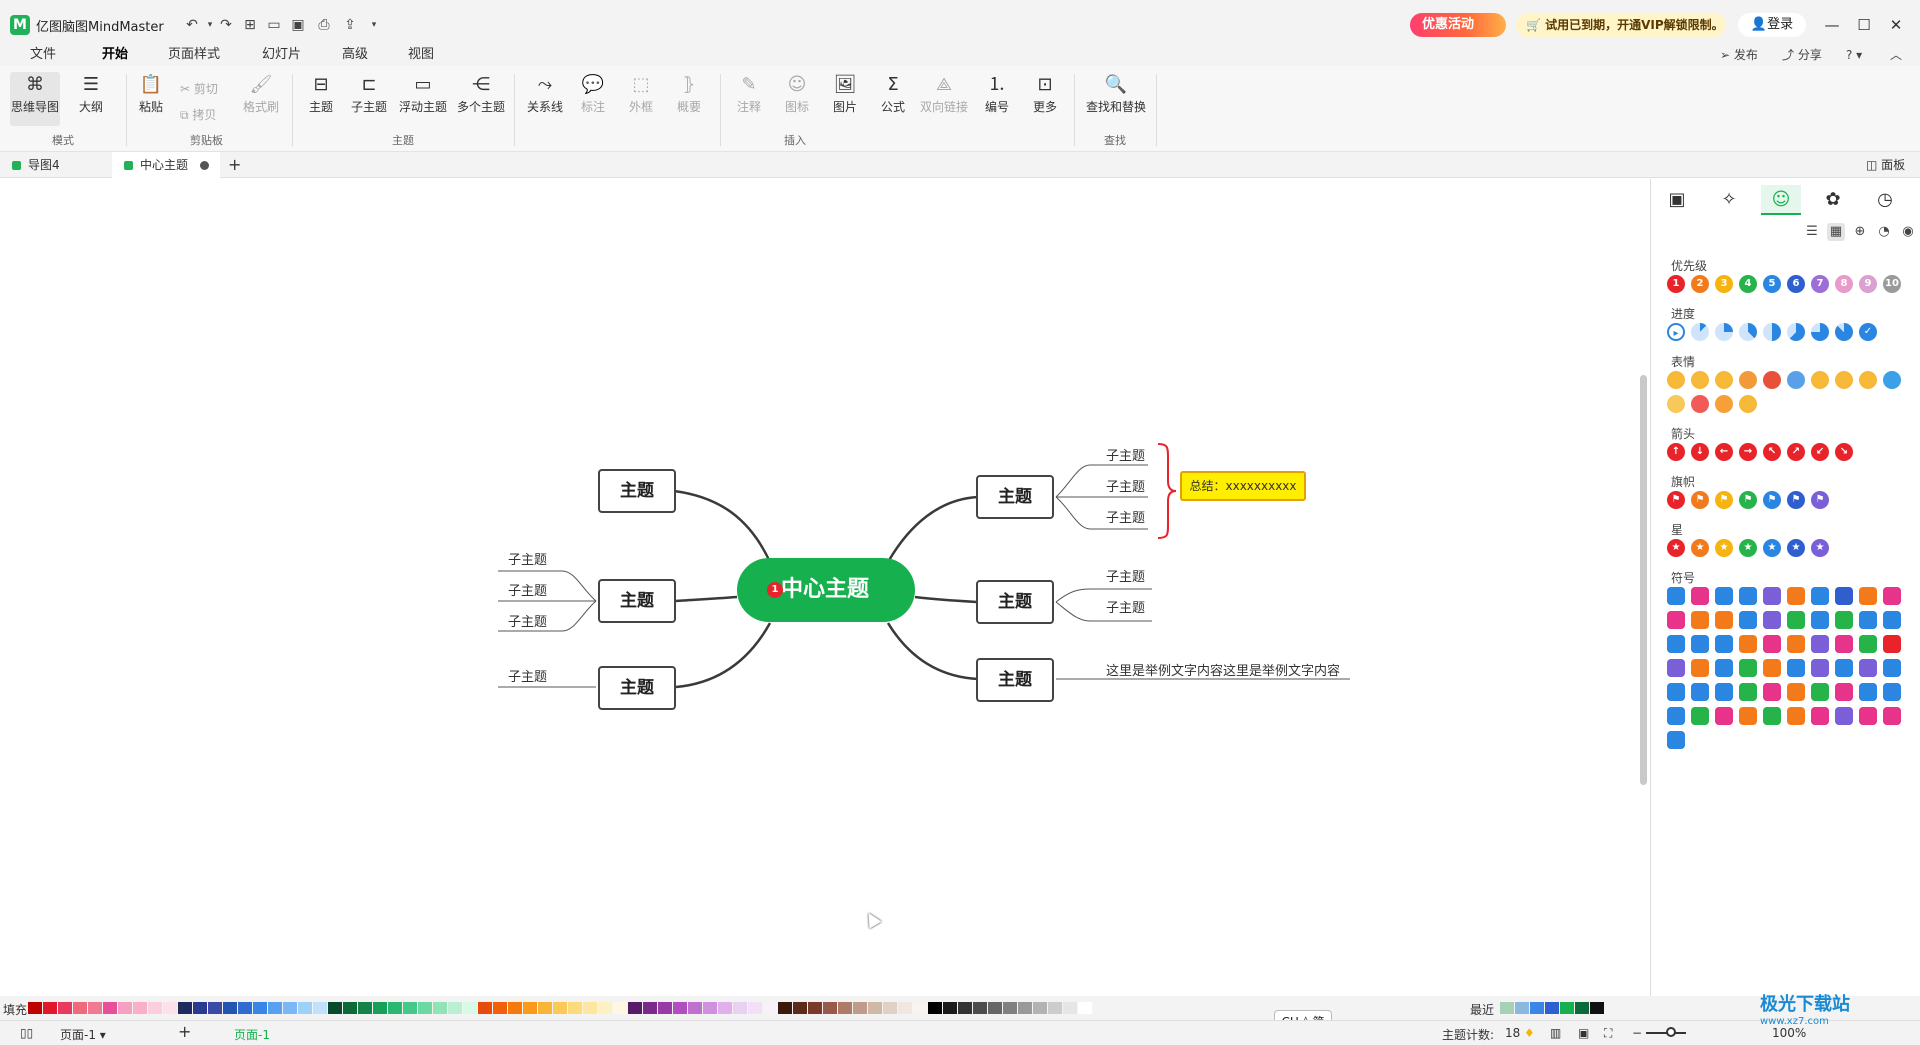  Describe the element at coordinates (1608, 1033) in the screenshot. I see `fullscreen-icon: ⛶` at that location.